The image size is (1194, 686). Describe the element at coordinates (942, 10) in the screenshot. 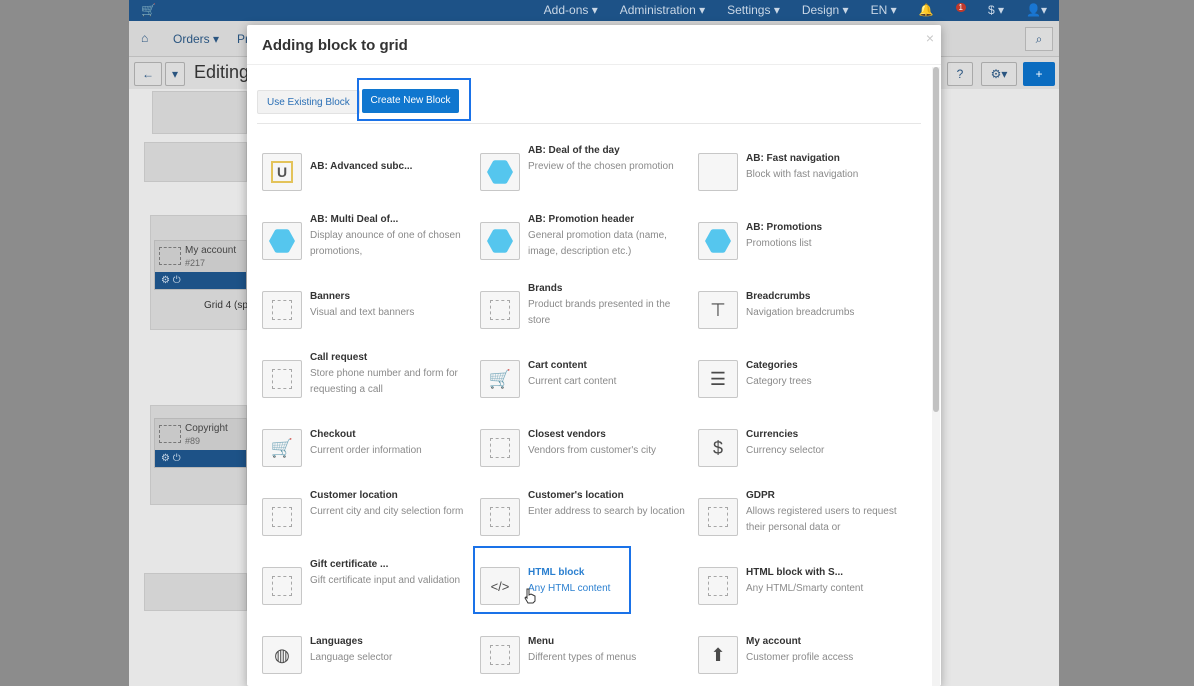

I see `bell-icon: 🔔 1` at that location.